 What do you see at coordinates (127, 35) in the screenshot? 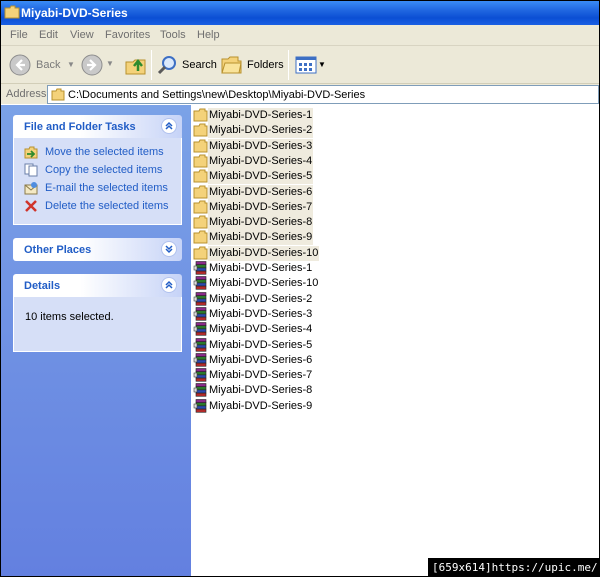
I see `menu-favorites: Favorites` at bounding box center [127, 35].